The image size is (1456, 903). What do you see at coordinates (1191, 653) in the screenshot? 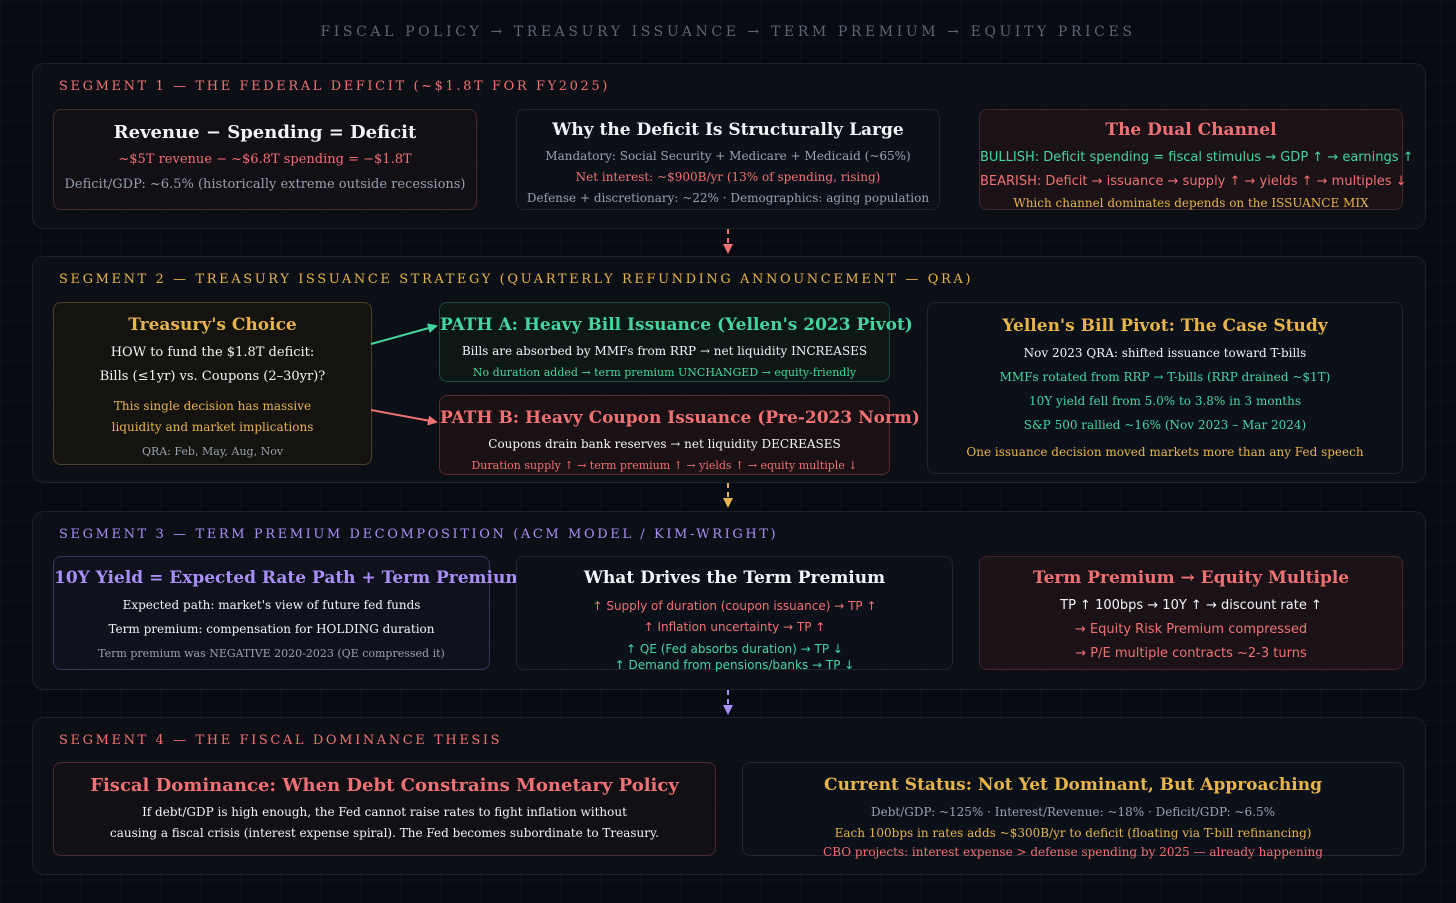
I see `pe-contracts-line: → P/E multiple contracts ~2-3 turns` at bounding box center [1191, 653].